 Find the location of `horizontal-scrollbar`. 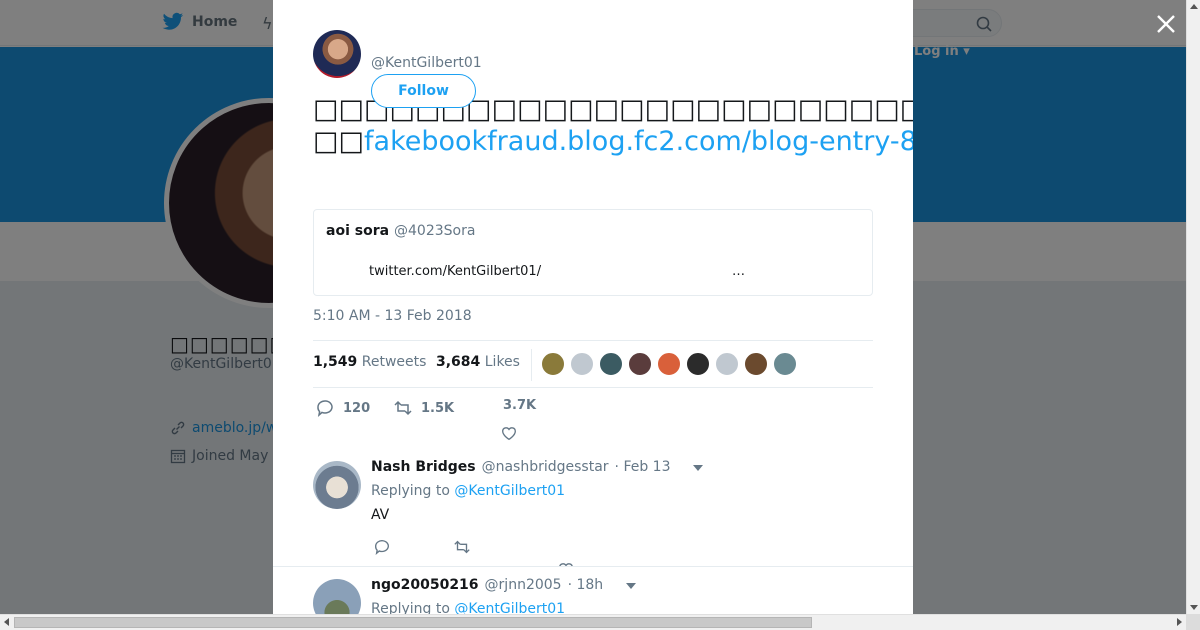

horizontal-scrollbar is located at coordinates (593, 622).